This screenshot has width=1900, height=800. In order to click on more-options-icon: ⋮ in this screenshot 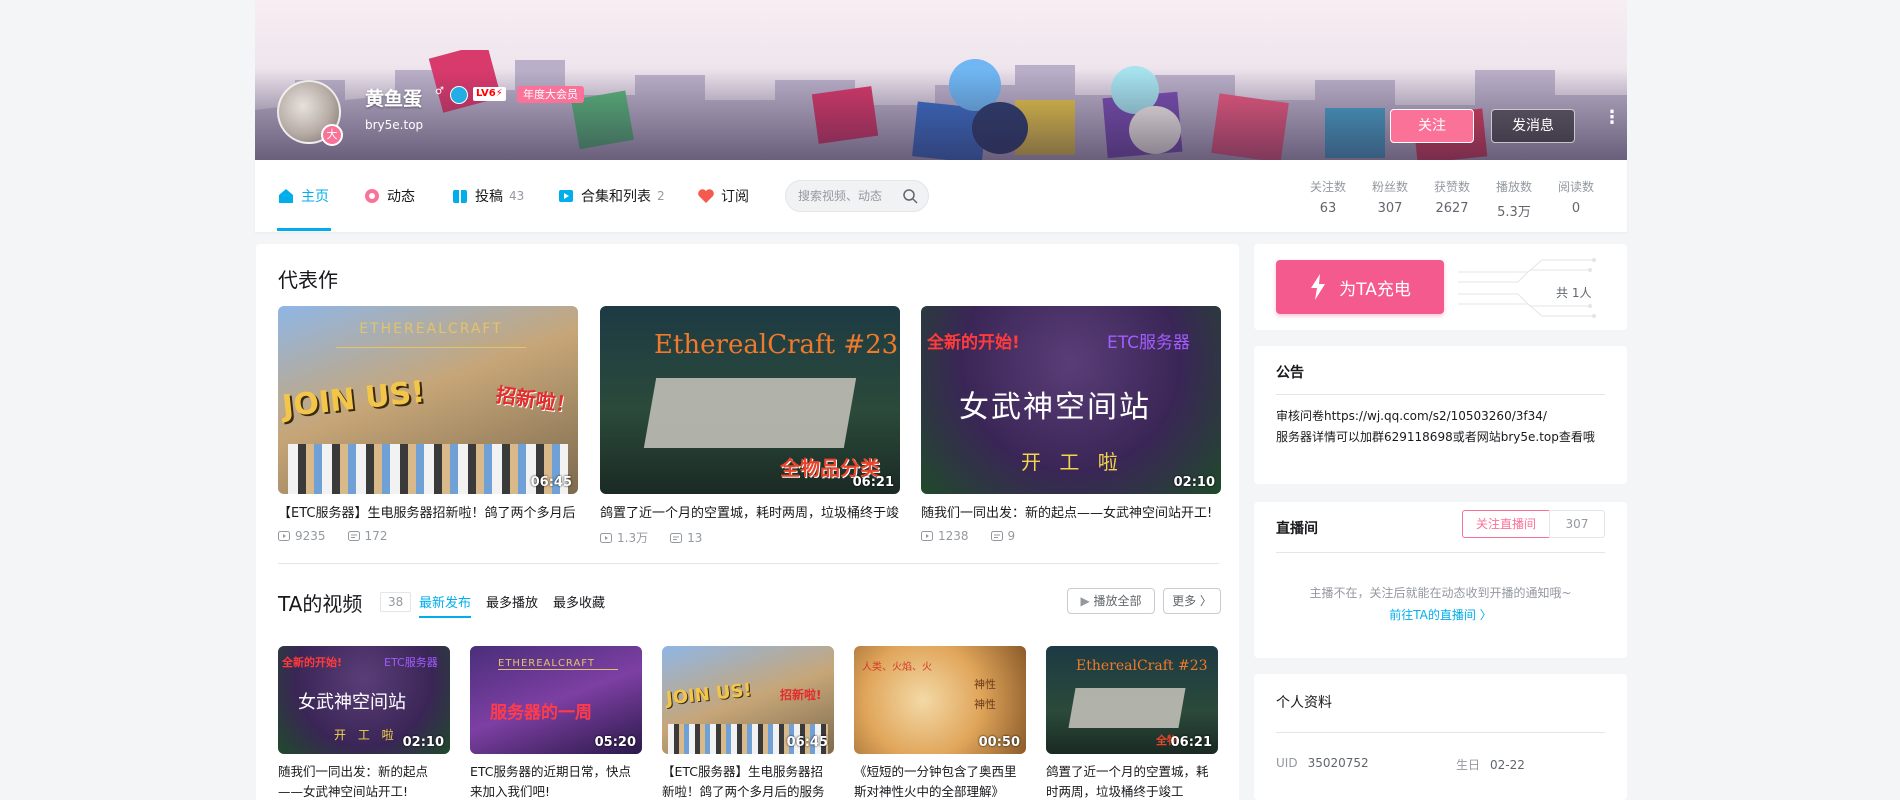, I will do `click(1612, 118)`.